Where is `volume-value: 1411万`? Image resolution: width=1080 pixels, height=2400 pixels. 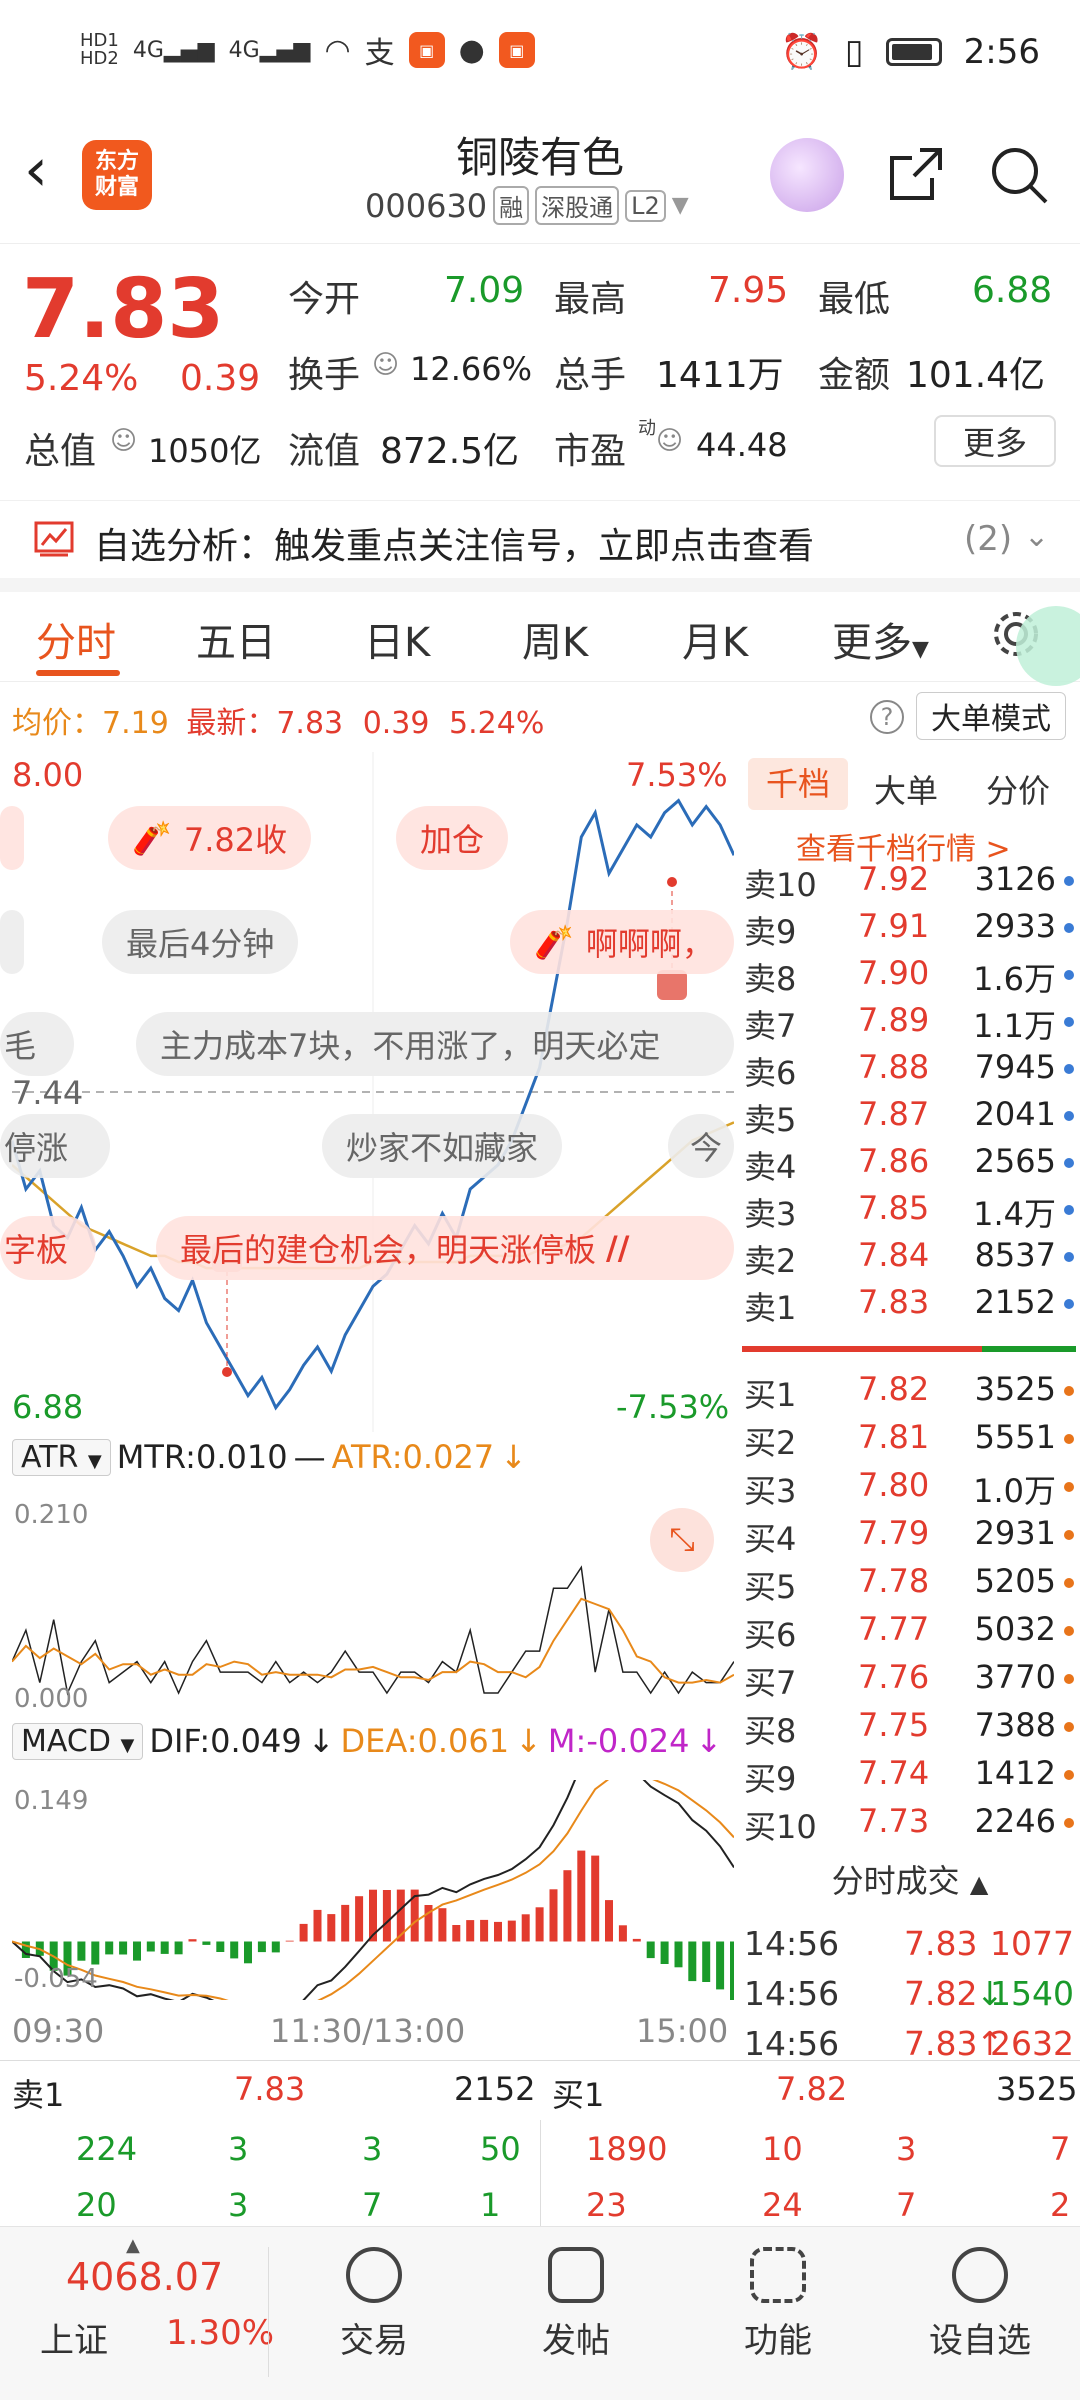 volume-value: 1411万 is located at coordinates (720, 375).